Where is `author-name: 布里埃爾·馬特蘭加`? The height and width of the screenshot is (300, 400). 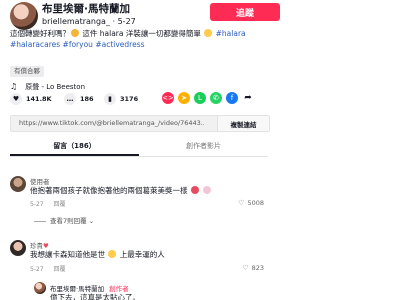
author-name: 布里埃爾·馬特蘭加 is located at coordinates (86, 8).